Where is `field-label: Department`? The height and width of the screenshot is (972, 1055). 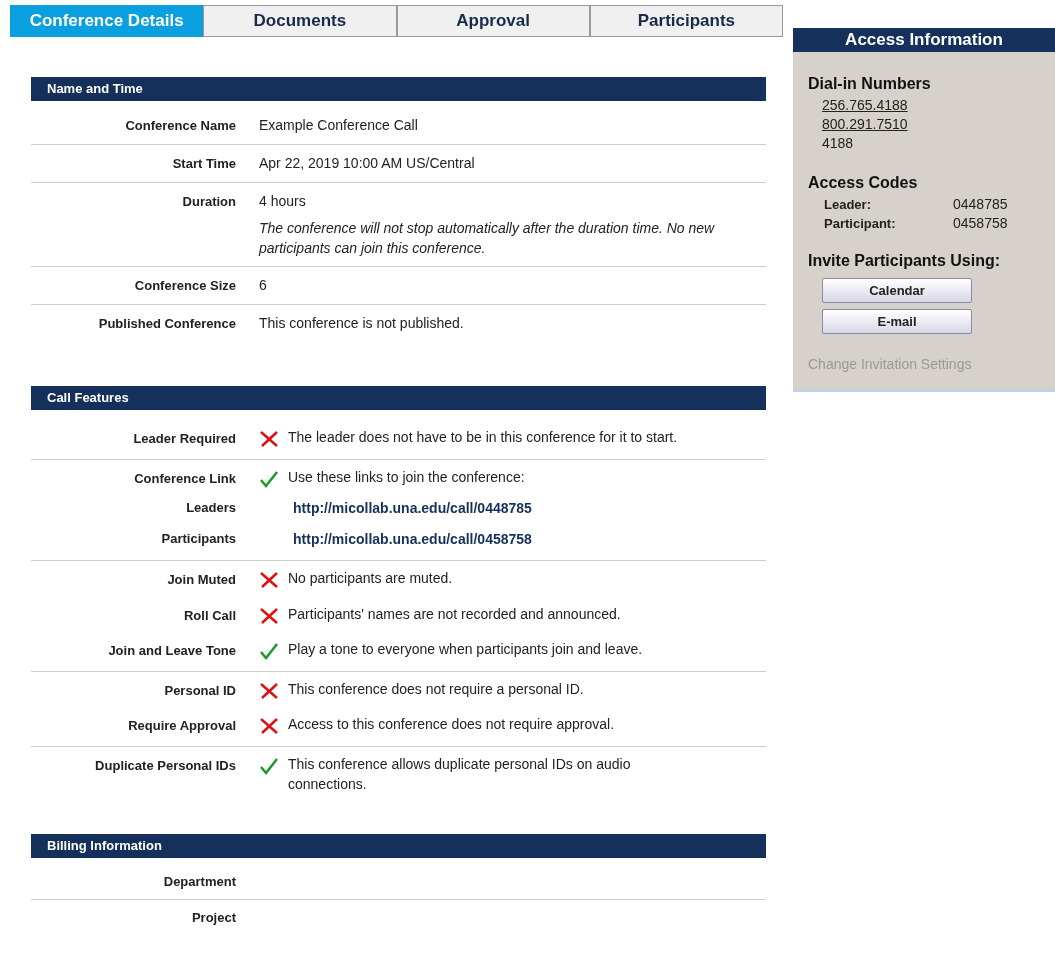 field-label: Department is located at coordinates (199, 881).